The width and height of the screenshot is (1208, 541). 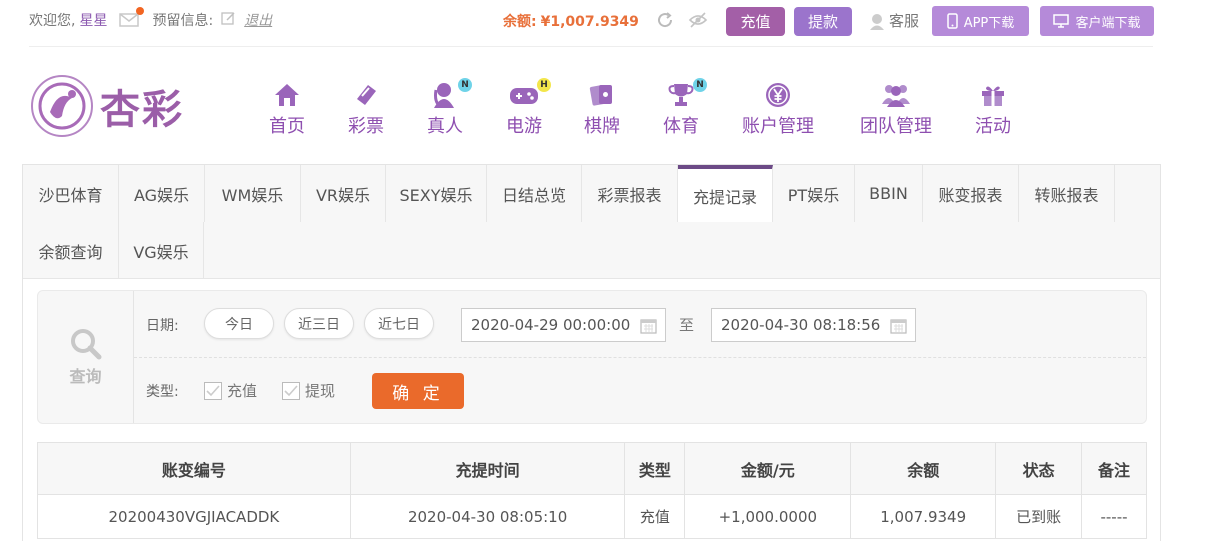 What do you see at coordinates (319, 323) in the screenshot?
I see `last-3-days-button: 近三日` at bounding box center [319, 323].